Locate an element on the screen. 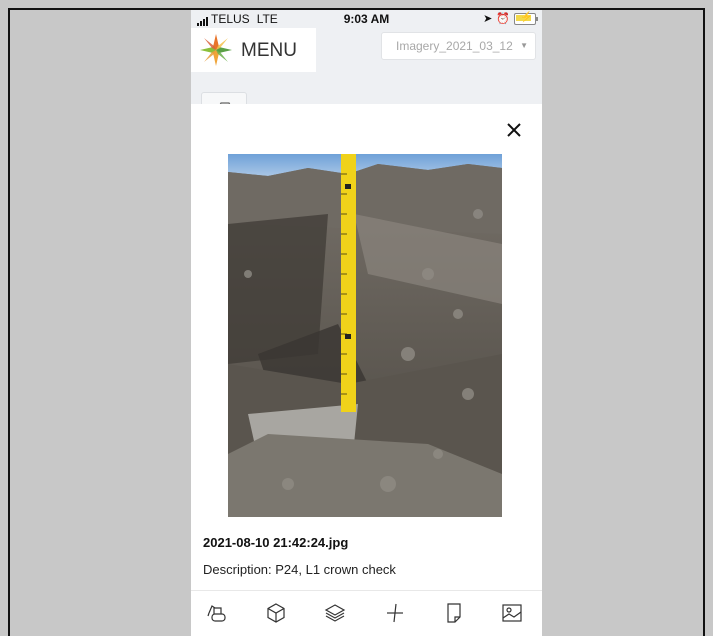 The height and width of the screenshot is (636, 713). imagery-dropdown: Imagery_2021_03_12 ▼ is located at coordinates (458, 46).